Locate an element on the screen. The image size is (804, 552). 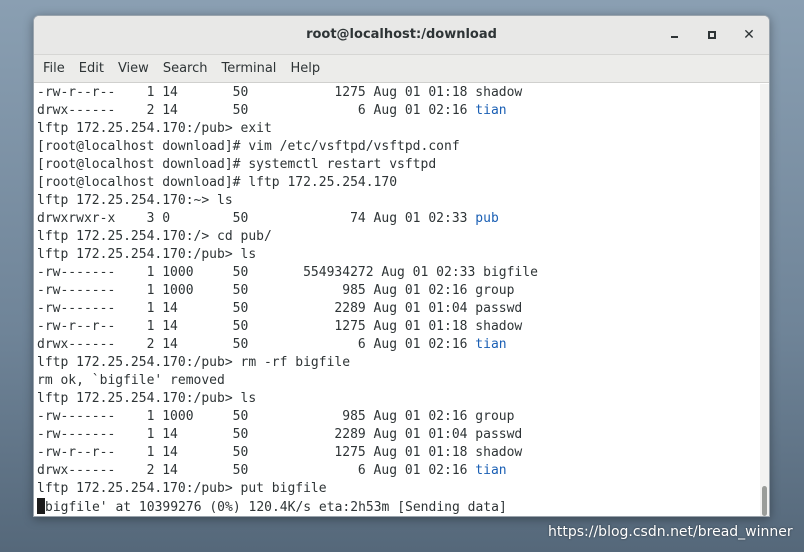
maximize-button is located at coordinates (712, 35).